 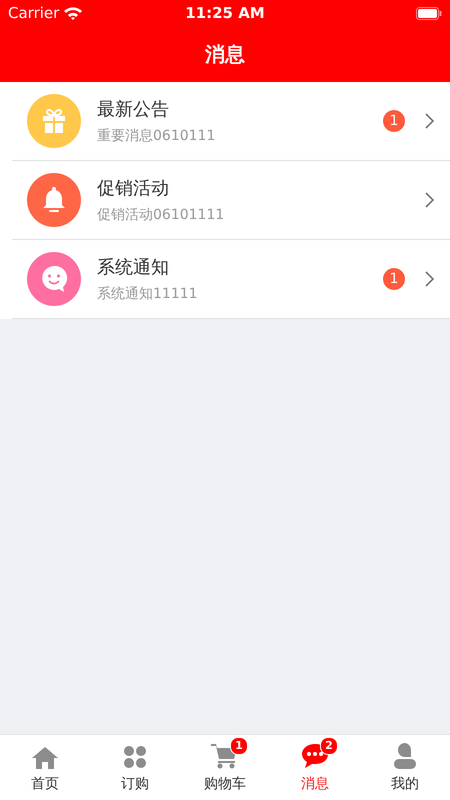 I want to click on battery-icon, so click(x=429, y=13).